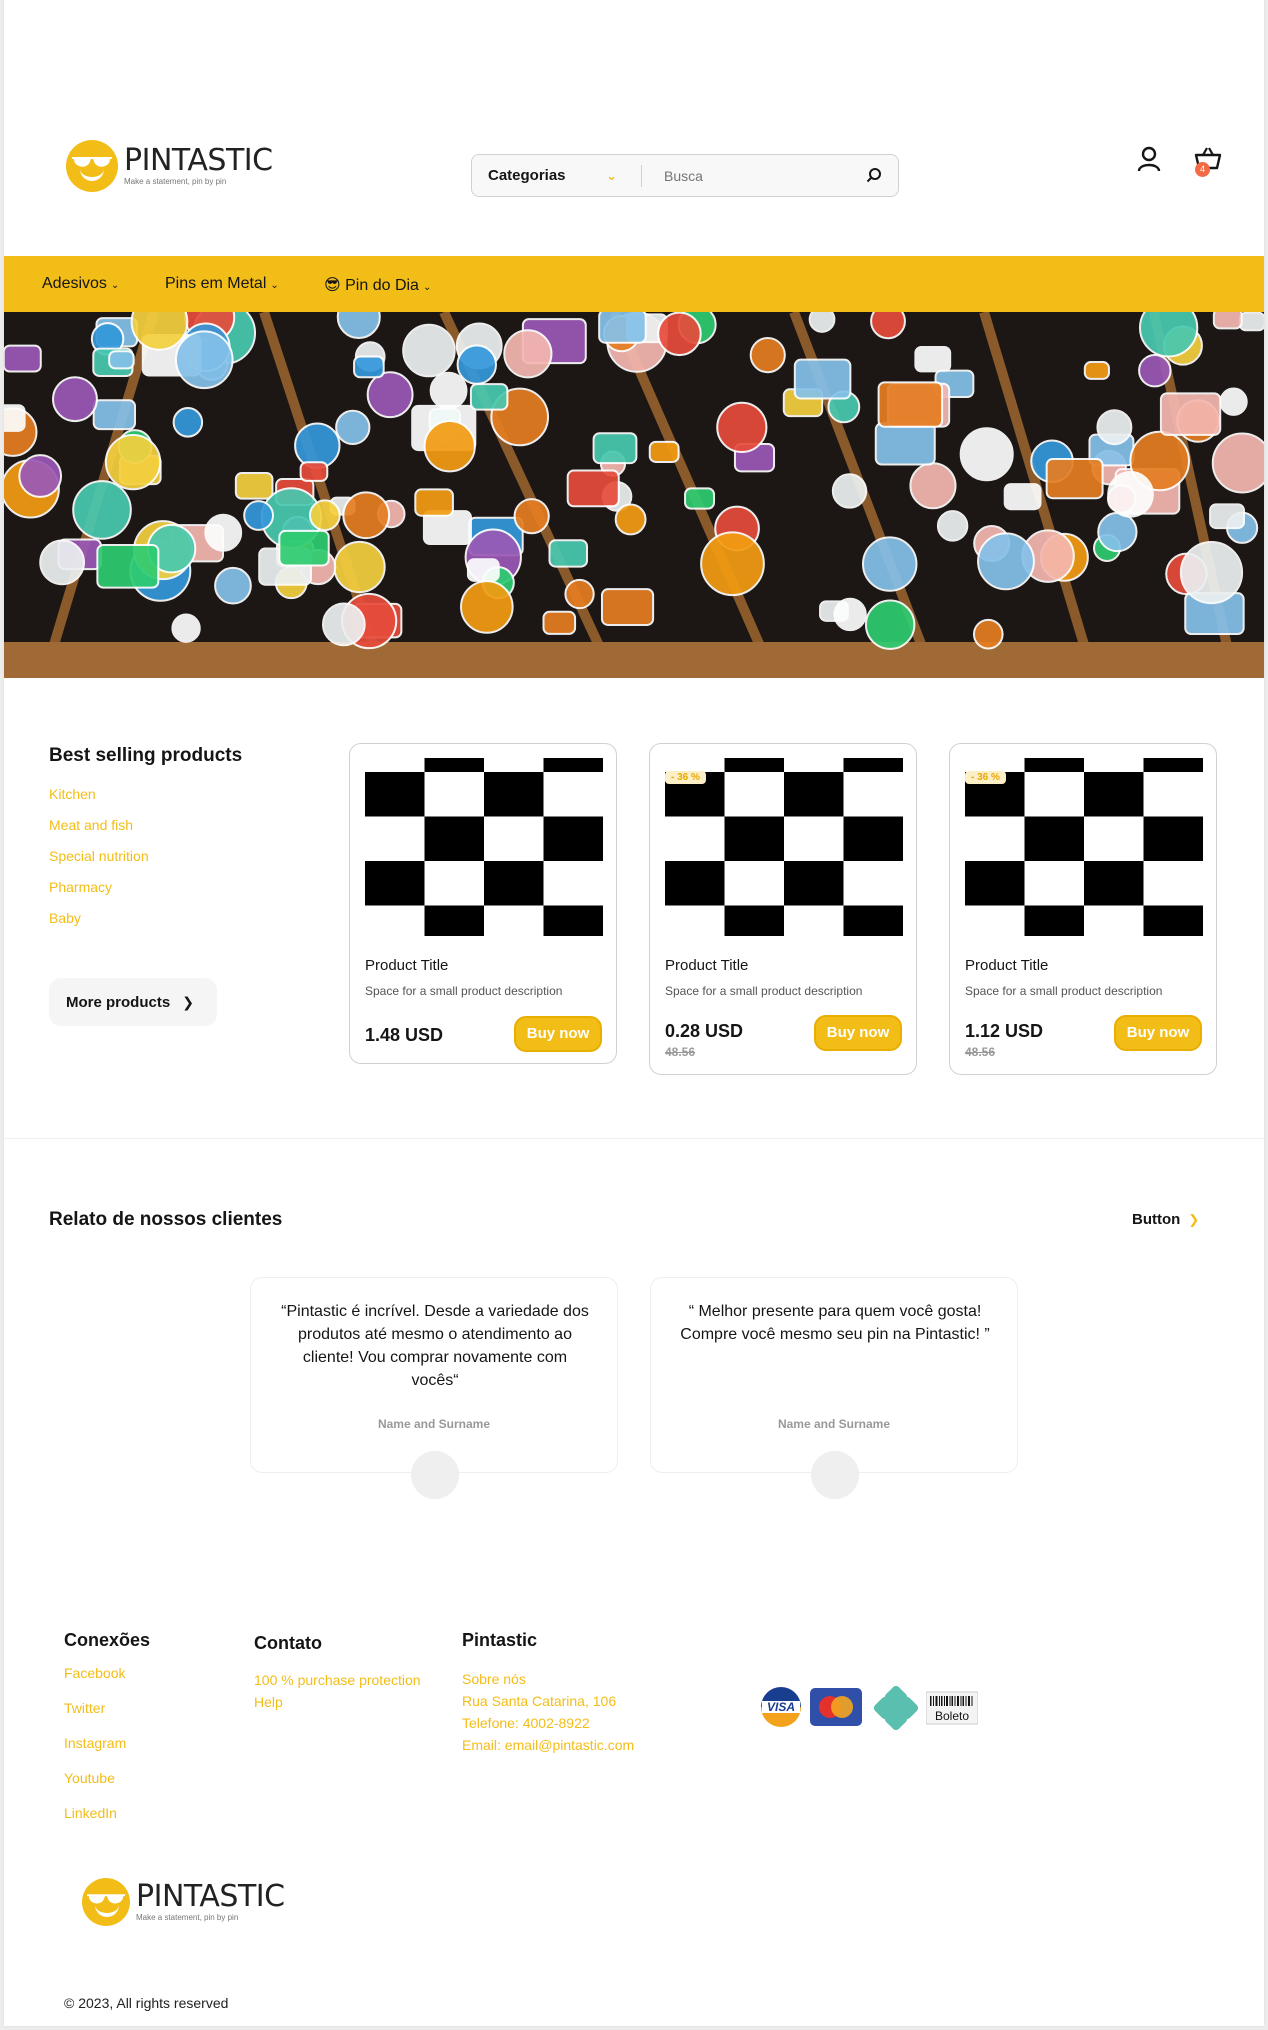  Describe the element at coordinates (146, 755) in the screenshot. I see `best-selling-title: Best selling products` at that location.